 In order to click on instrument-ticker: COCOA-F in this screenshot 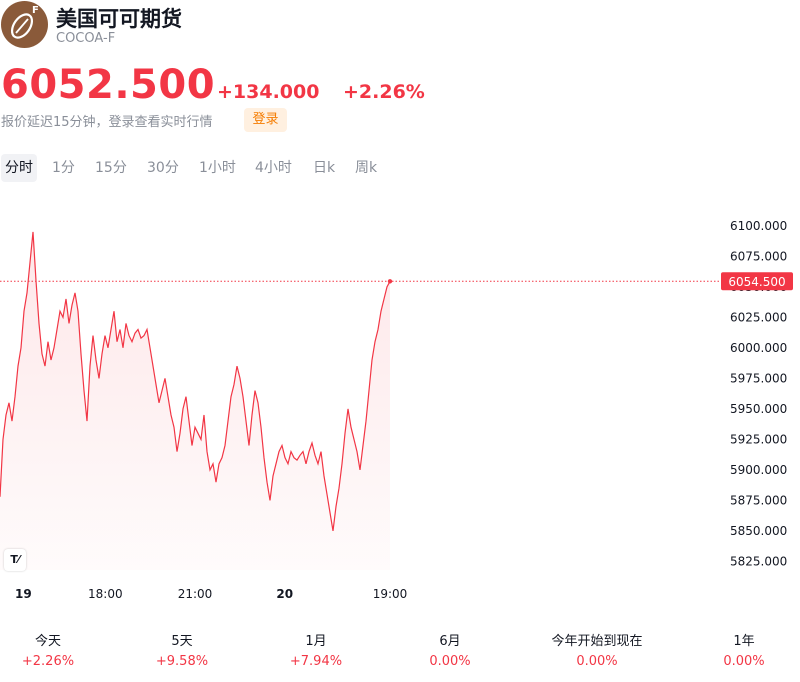, I will do `click(86, 38)`.